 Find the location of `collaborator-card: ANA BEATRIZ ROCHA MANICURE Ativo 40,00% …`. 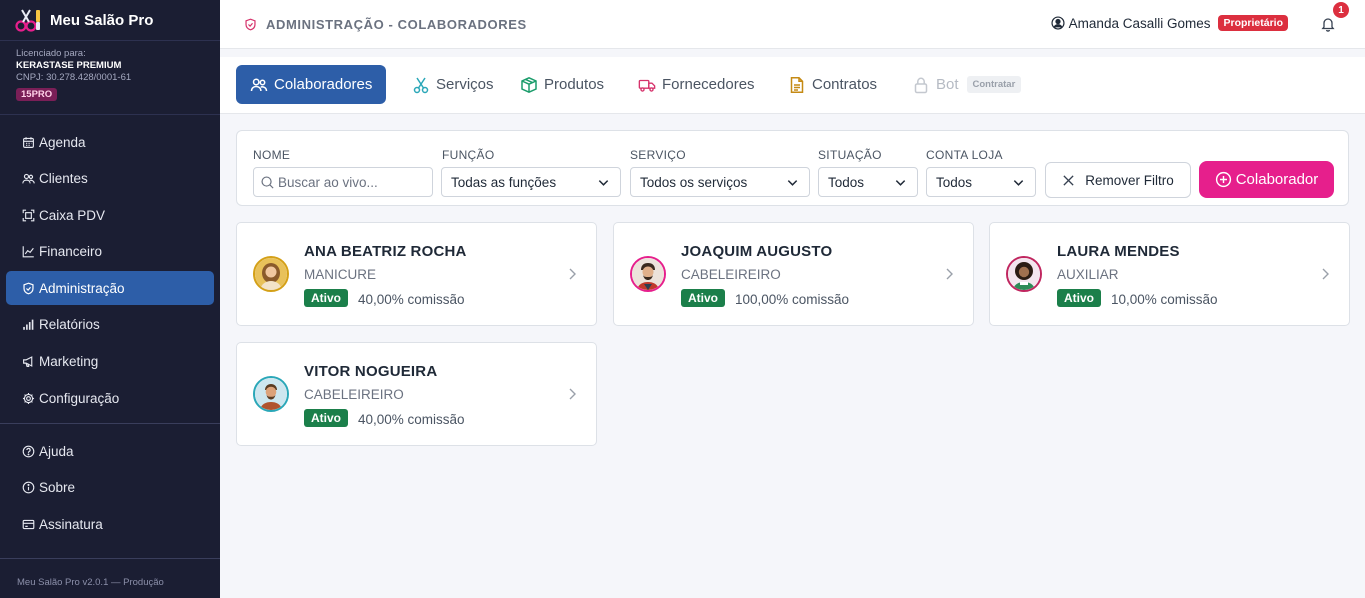

collaborator-card: ANA BEATRIZ ROCHA MANICURE Ativo 40,00% … is located at coordinates (416, 274).